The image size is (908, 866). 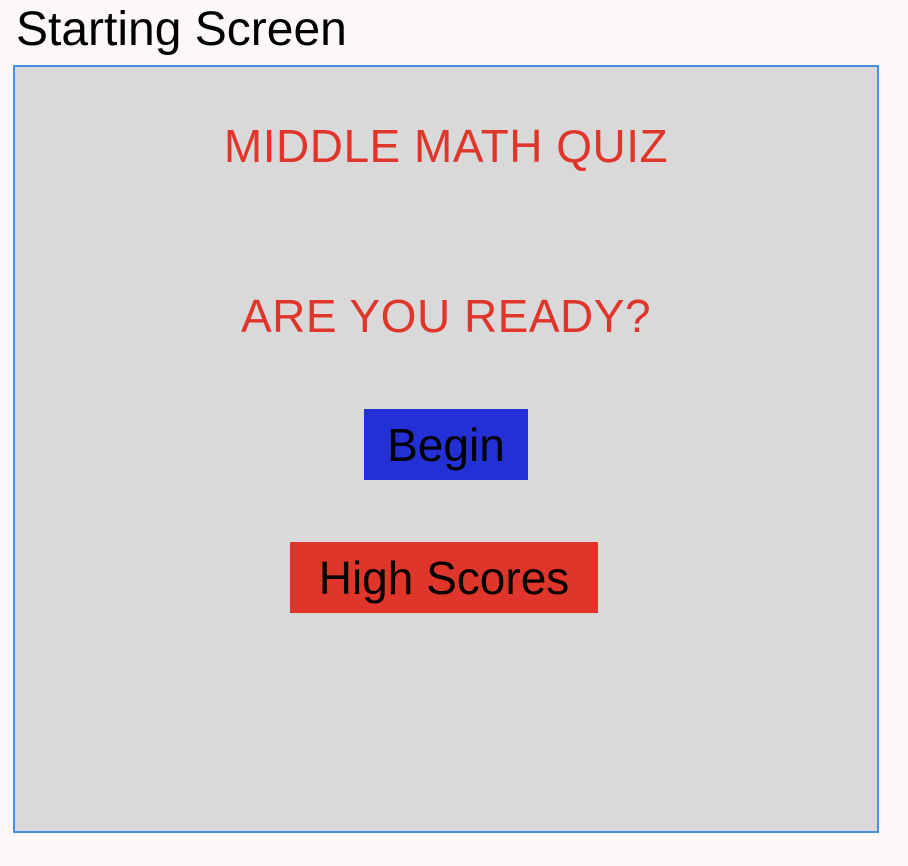 What do you see at coordinates (446, 146) in the screenshot?
I see `quiz-title: MIDDLE MATH QUIZ` at bounding box center [446, 146].